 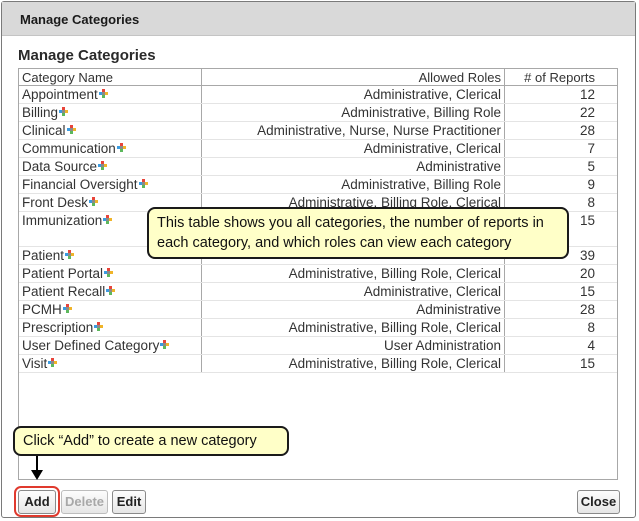 What do you see at coordinates (110, 166) in the screenshot?
I see `category-name-cell: Data Source` at bounding box center [110, 166].